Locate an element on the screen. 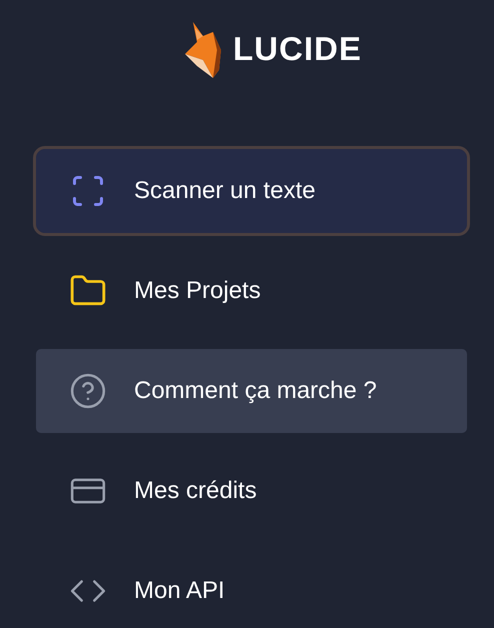 The width and height of the screenshot is (494, 628). menu-item: Mon API is located at coordinates (251, 587).